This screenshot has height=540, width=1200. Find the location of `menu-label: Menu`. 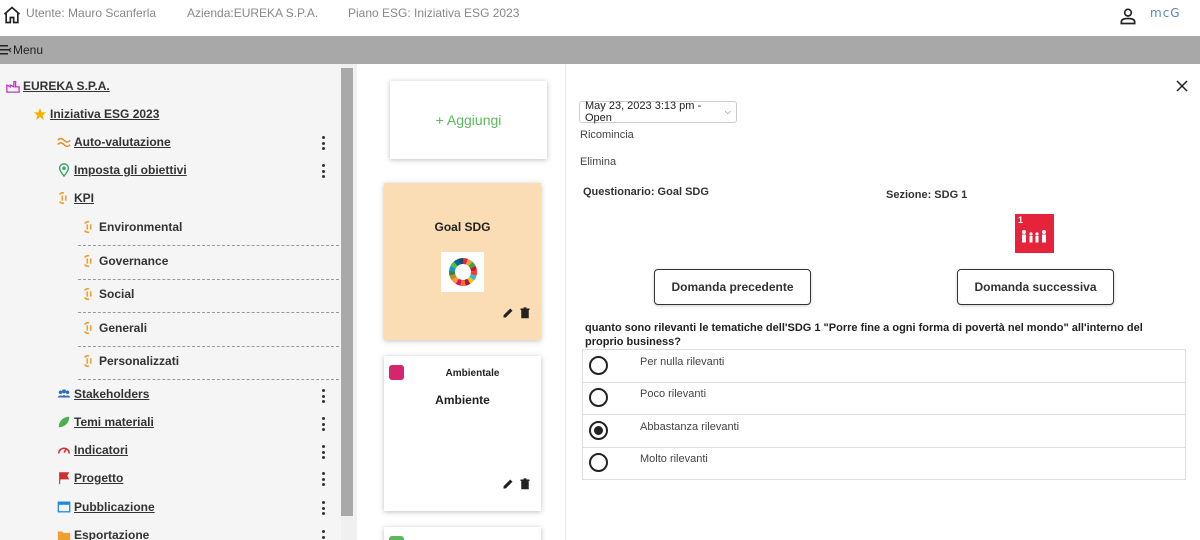

menu-label: Menu is located at coordinates (28, 50).